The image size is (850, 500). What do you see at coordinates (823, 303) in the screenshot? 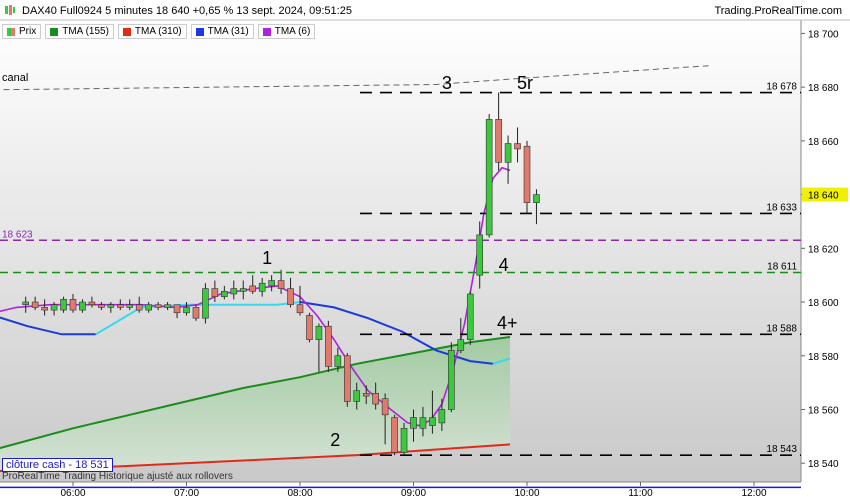
I see `y-tick-label: 18 600` at bounding box center [823, 303].